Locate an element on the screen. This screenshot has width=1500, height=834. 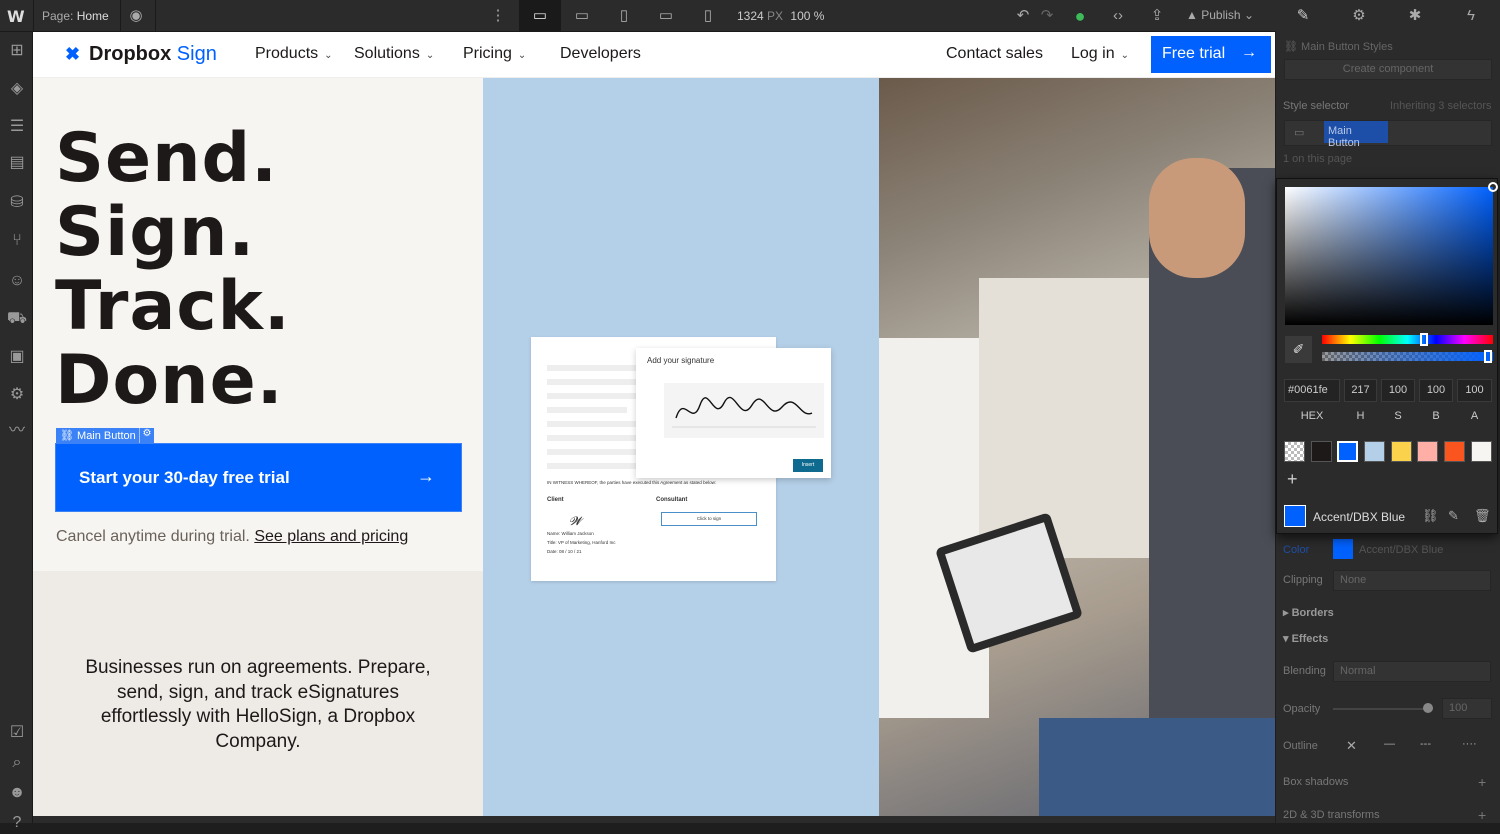
blending-select: Normal is located at coordinates (1412, 671).